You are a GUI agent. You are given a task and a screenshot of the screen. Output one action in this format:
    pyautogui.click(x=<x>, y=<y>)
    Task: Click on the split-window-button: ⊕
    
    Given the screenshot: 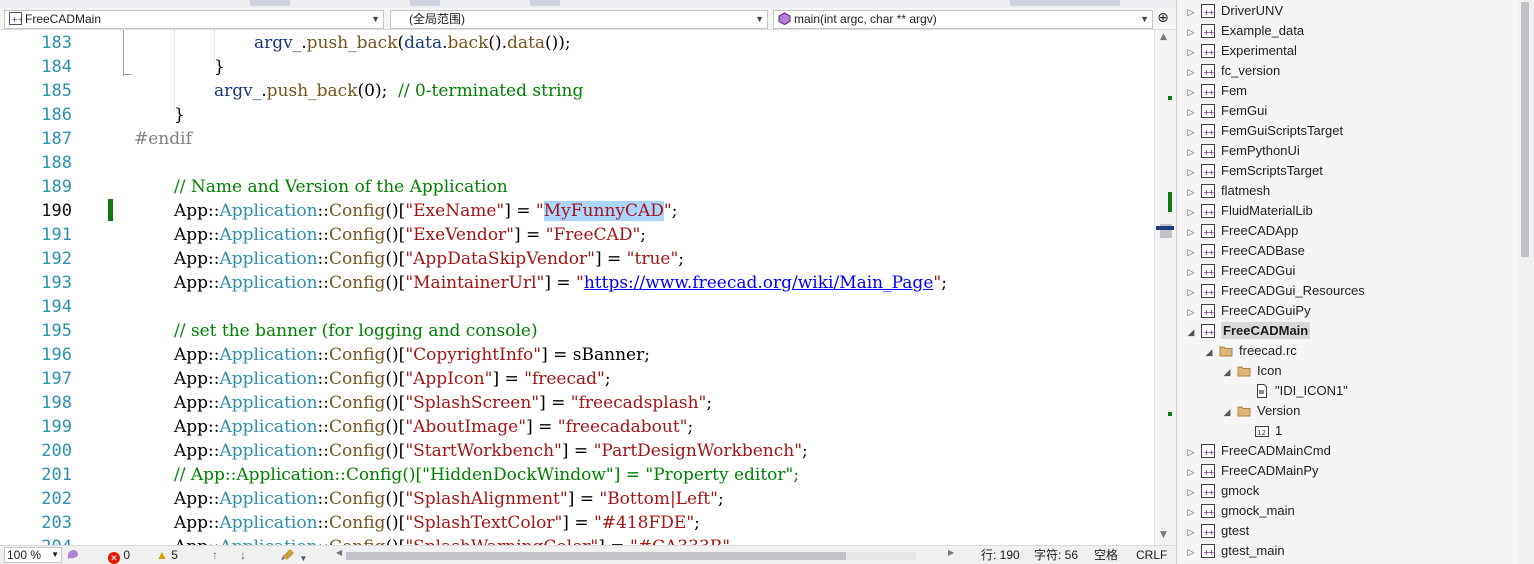 What is the action you would take?
    pyautogui.click(x=1163, y=19)
    